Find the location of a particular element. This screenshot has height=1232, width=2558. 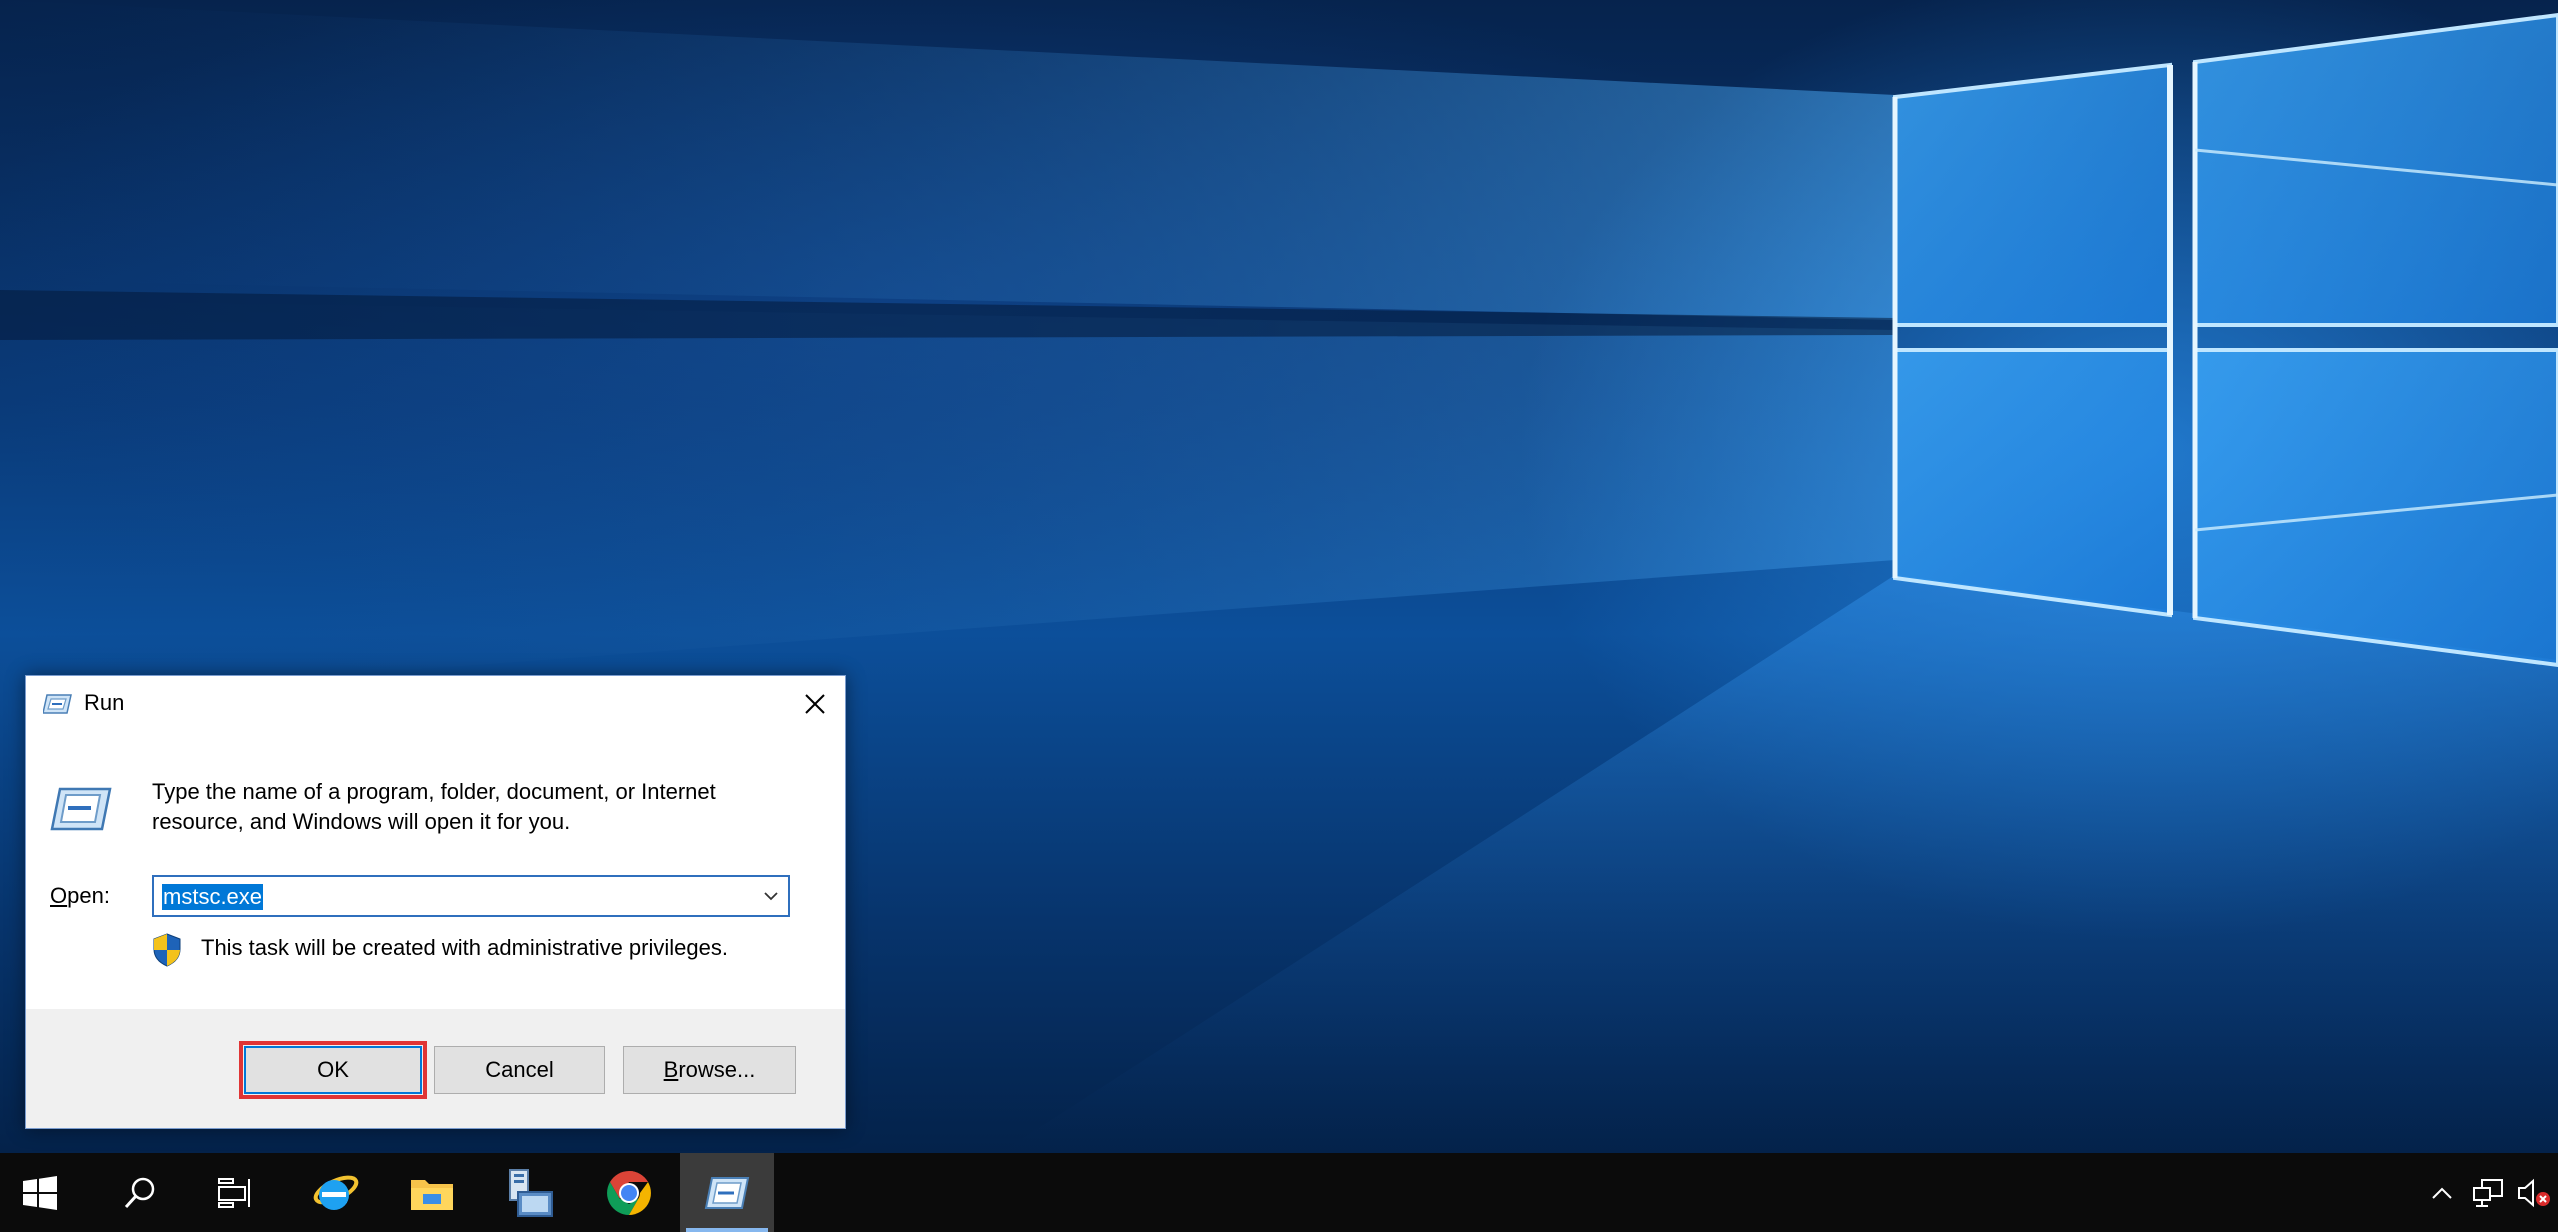

ok-button: OK is located at coordinates (333, 1070).